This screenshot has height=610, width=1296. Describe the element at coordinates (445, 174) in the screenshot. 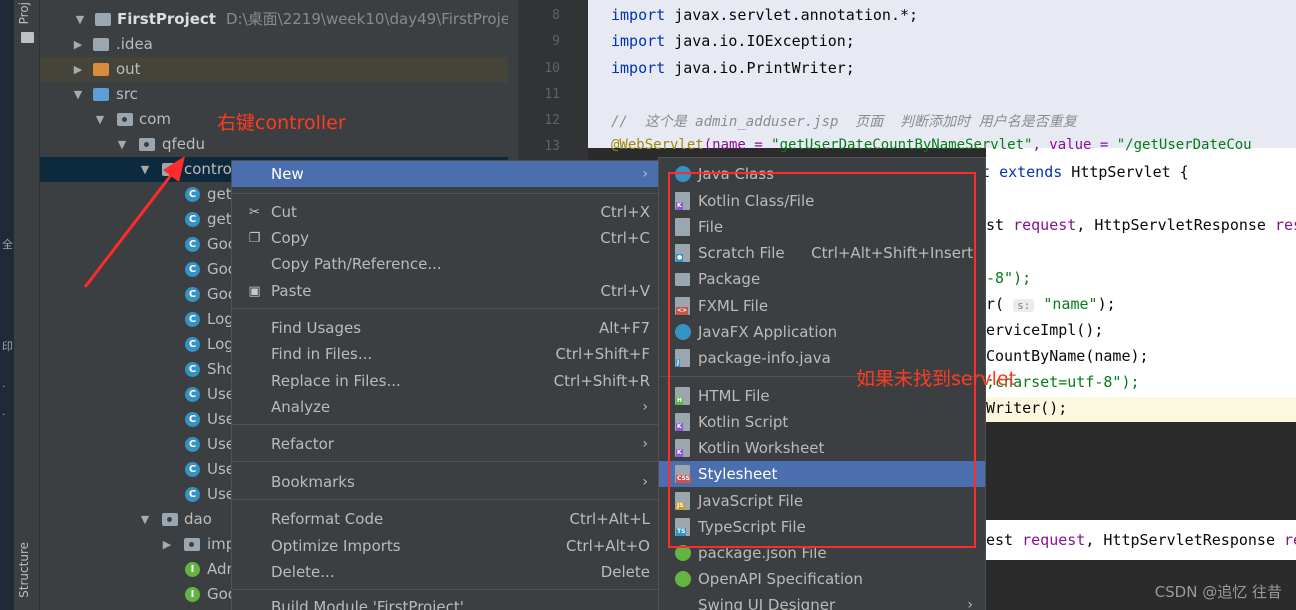

I see `menu-item-new: New ›` at that location.